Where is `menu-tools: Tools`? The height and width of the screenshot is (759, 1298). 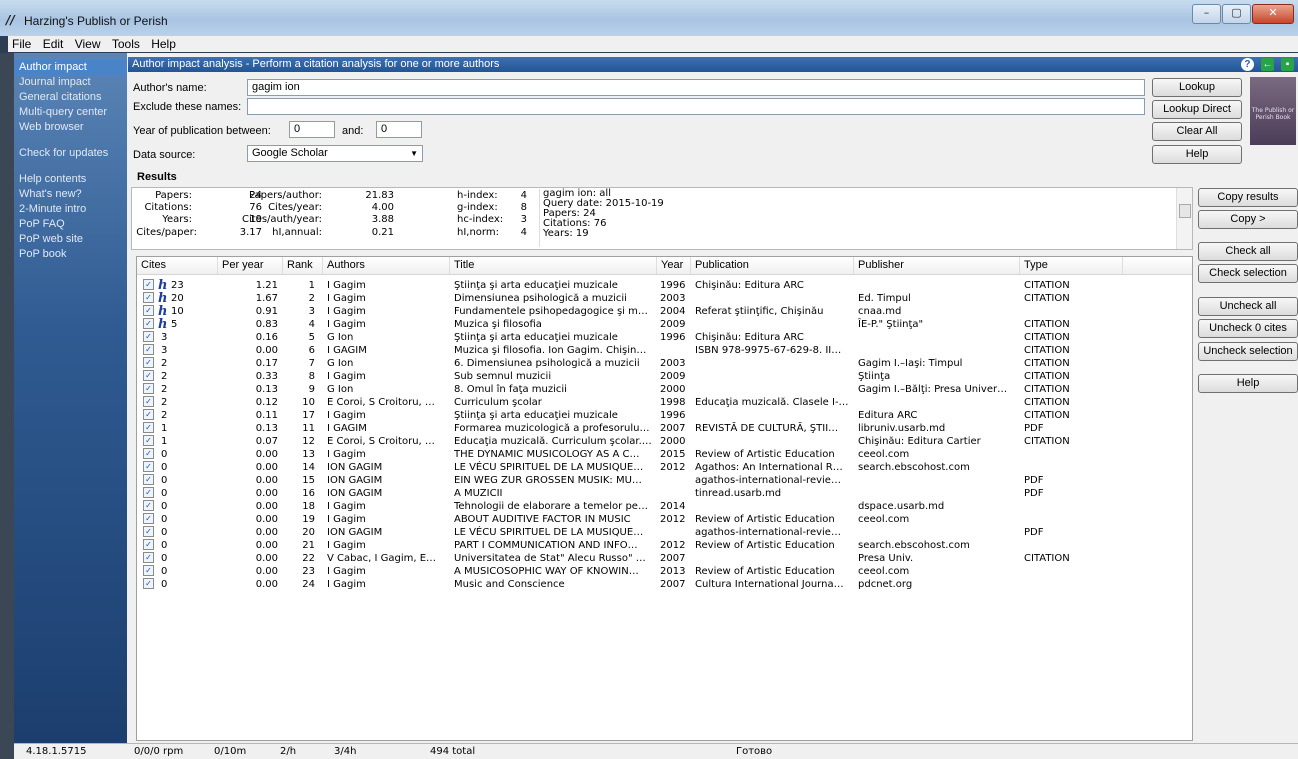
menu-tools: Tools is located at coordinates (126, 44).